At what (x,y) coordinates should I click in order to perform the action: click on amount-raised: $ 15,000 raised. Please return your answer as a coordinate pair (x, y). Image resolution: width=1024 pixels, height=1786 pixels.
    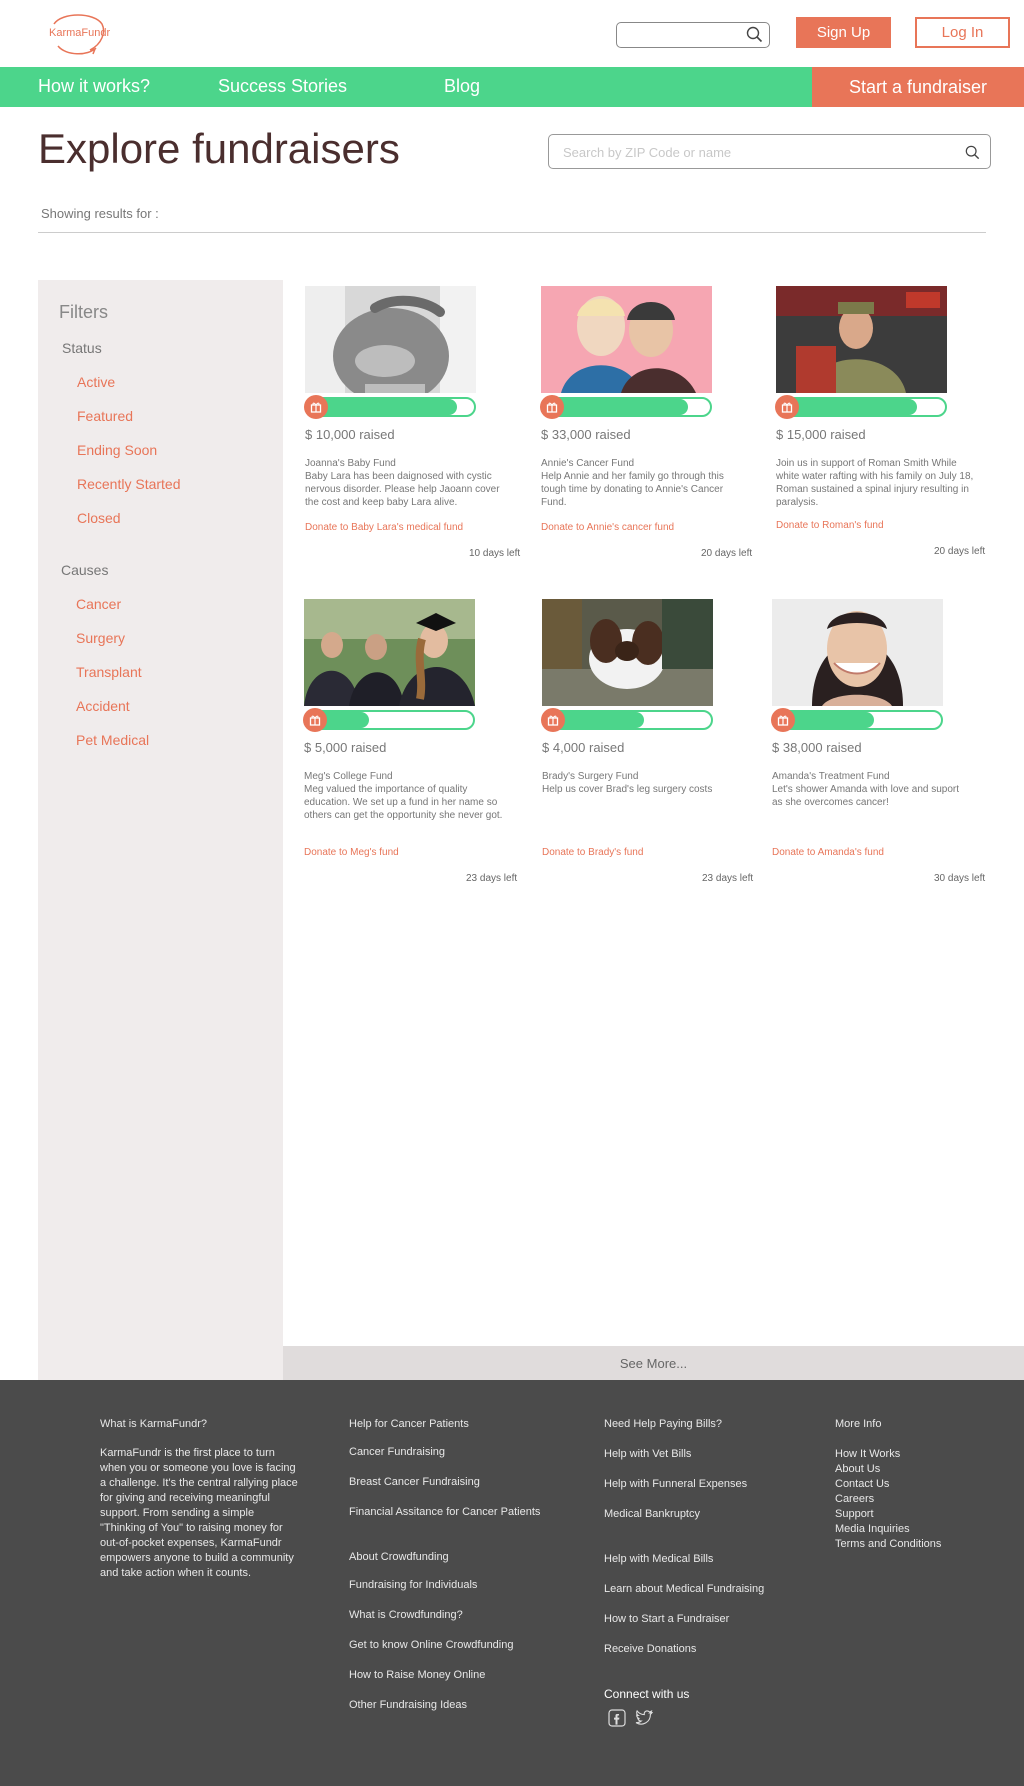
    Looking at the image, I should click on (821, 434).